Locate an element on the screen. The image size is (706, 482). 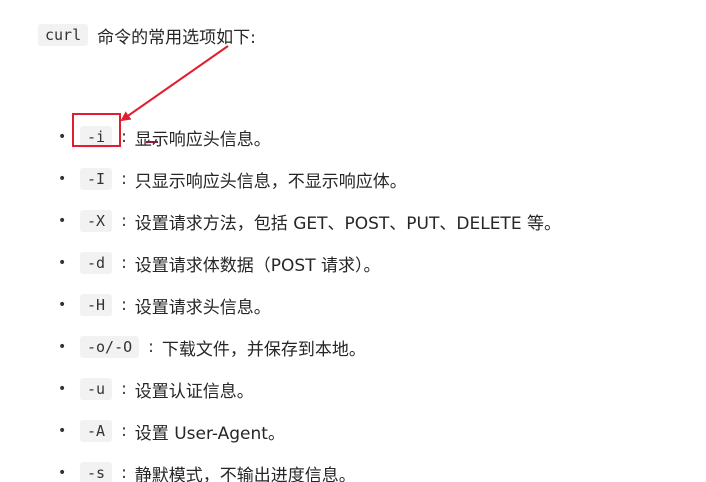
list-item: • -u : 设置认证信息。 is located at coordinates (370, 389).